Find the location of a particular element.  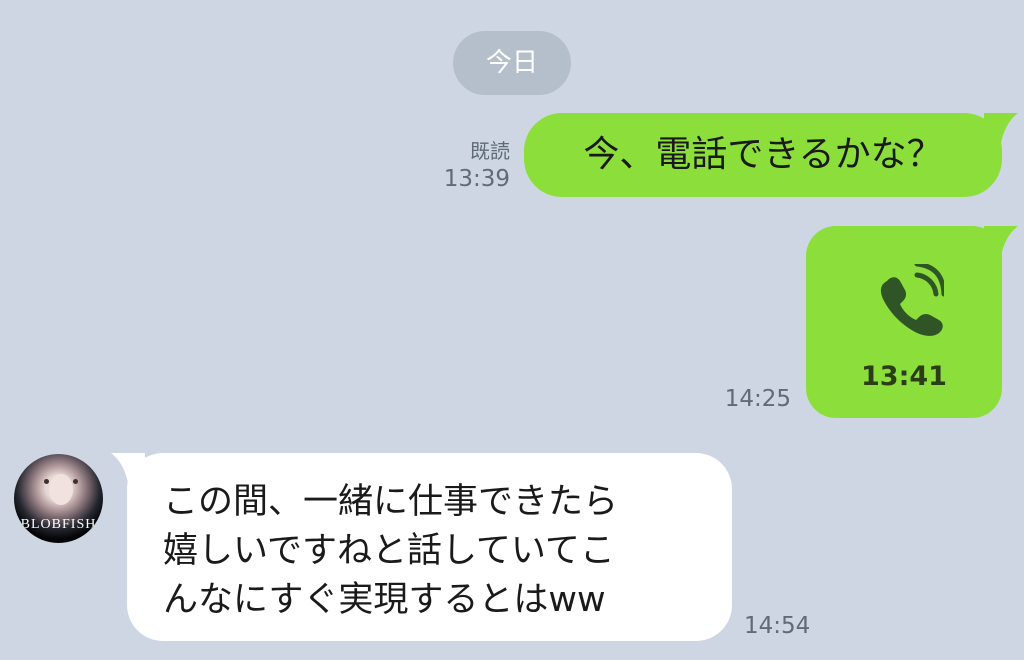

message-text: 今、電話できるかな？ is located at coordinates (763, 154).